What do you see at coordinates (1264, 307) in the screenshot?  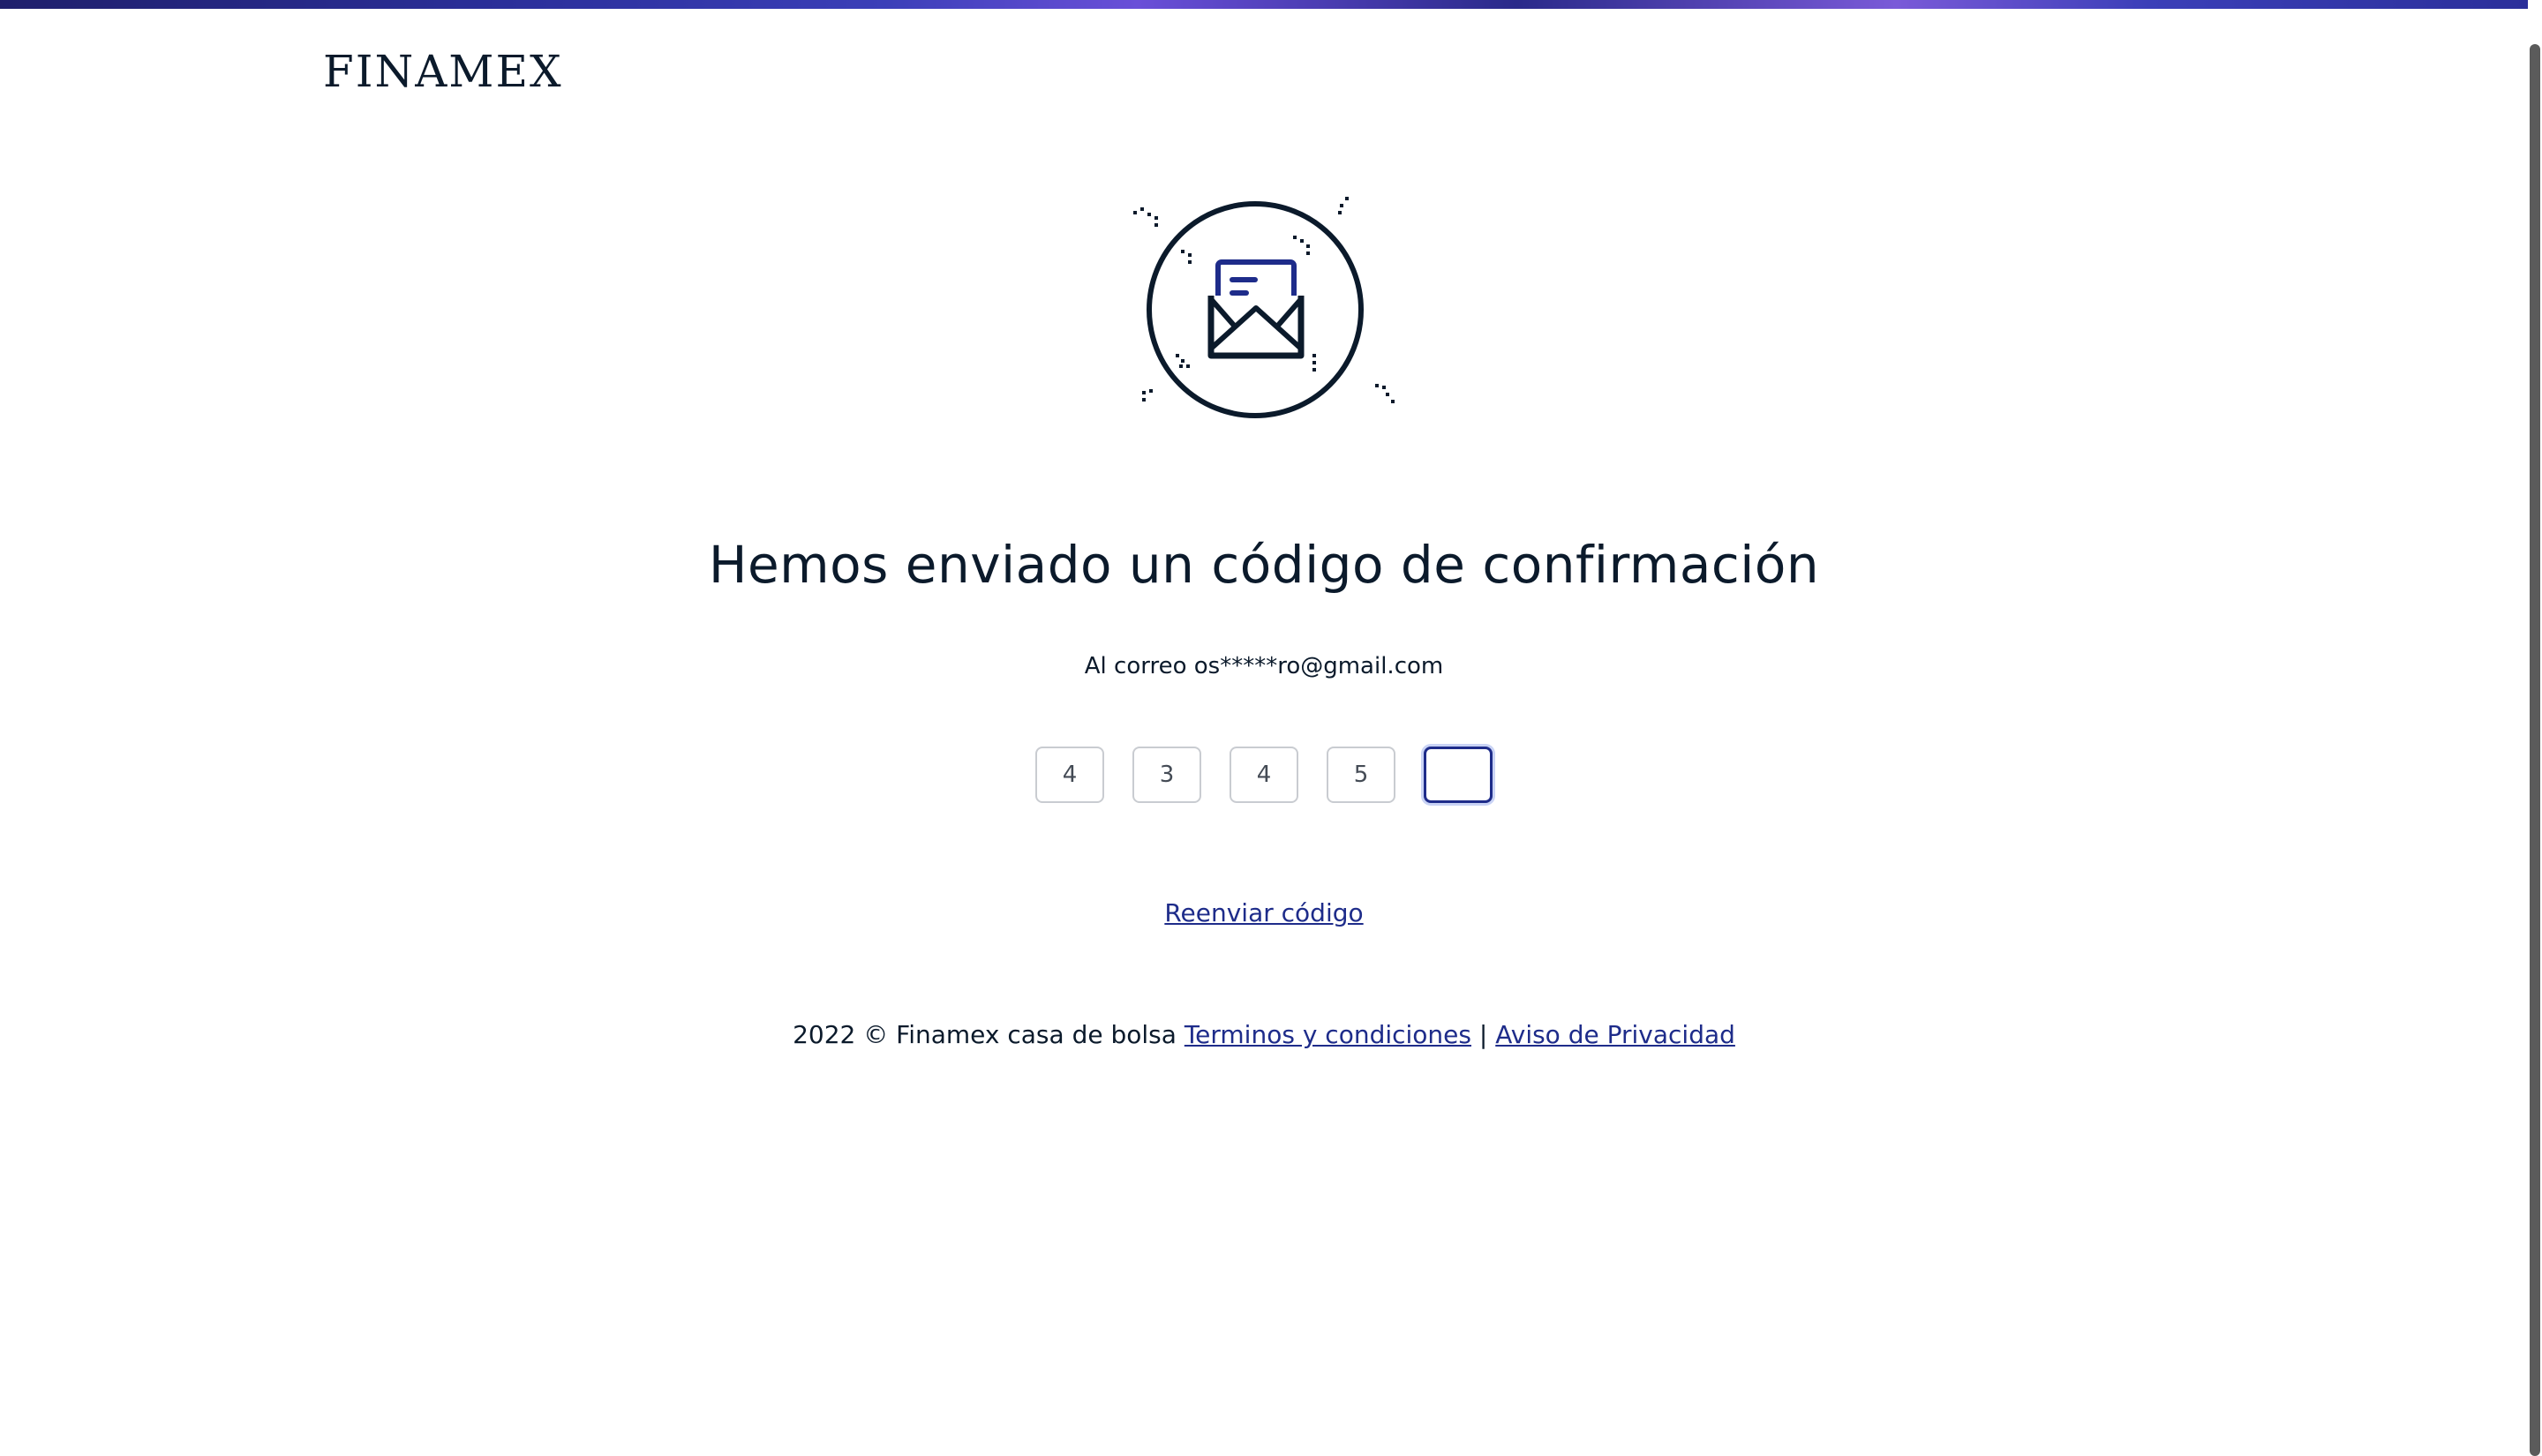 I see `envelope-open-icon` at bounding box center [1264, 307].